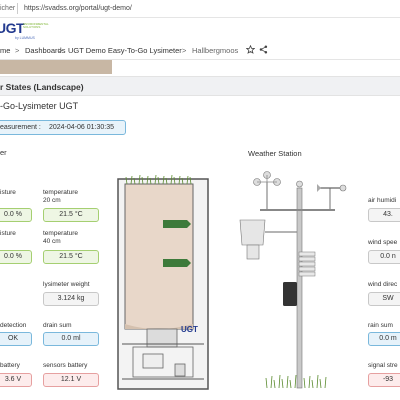 The image size is (400, 400). What do you see at coordinates (263, 49) in the screenshot?
I see `share-icon` at bounding box center [263, 49].